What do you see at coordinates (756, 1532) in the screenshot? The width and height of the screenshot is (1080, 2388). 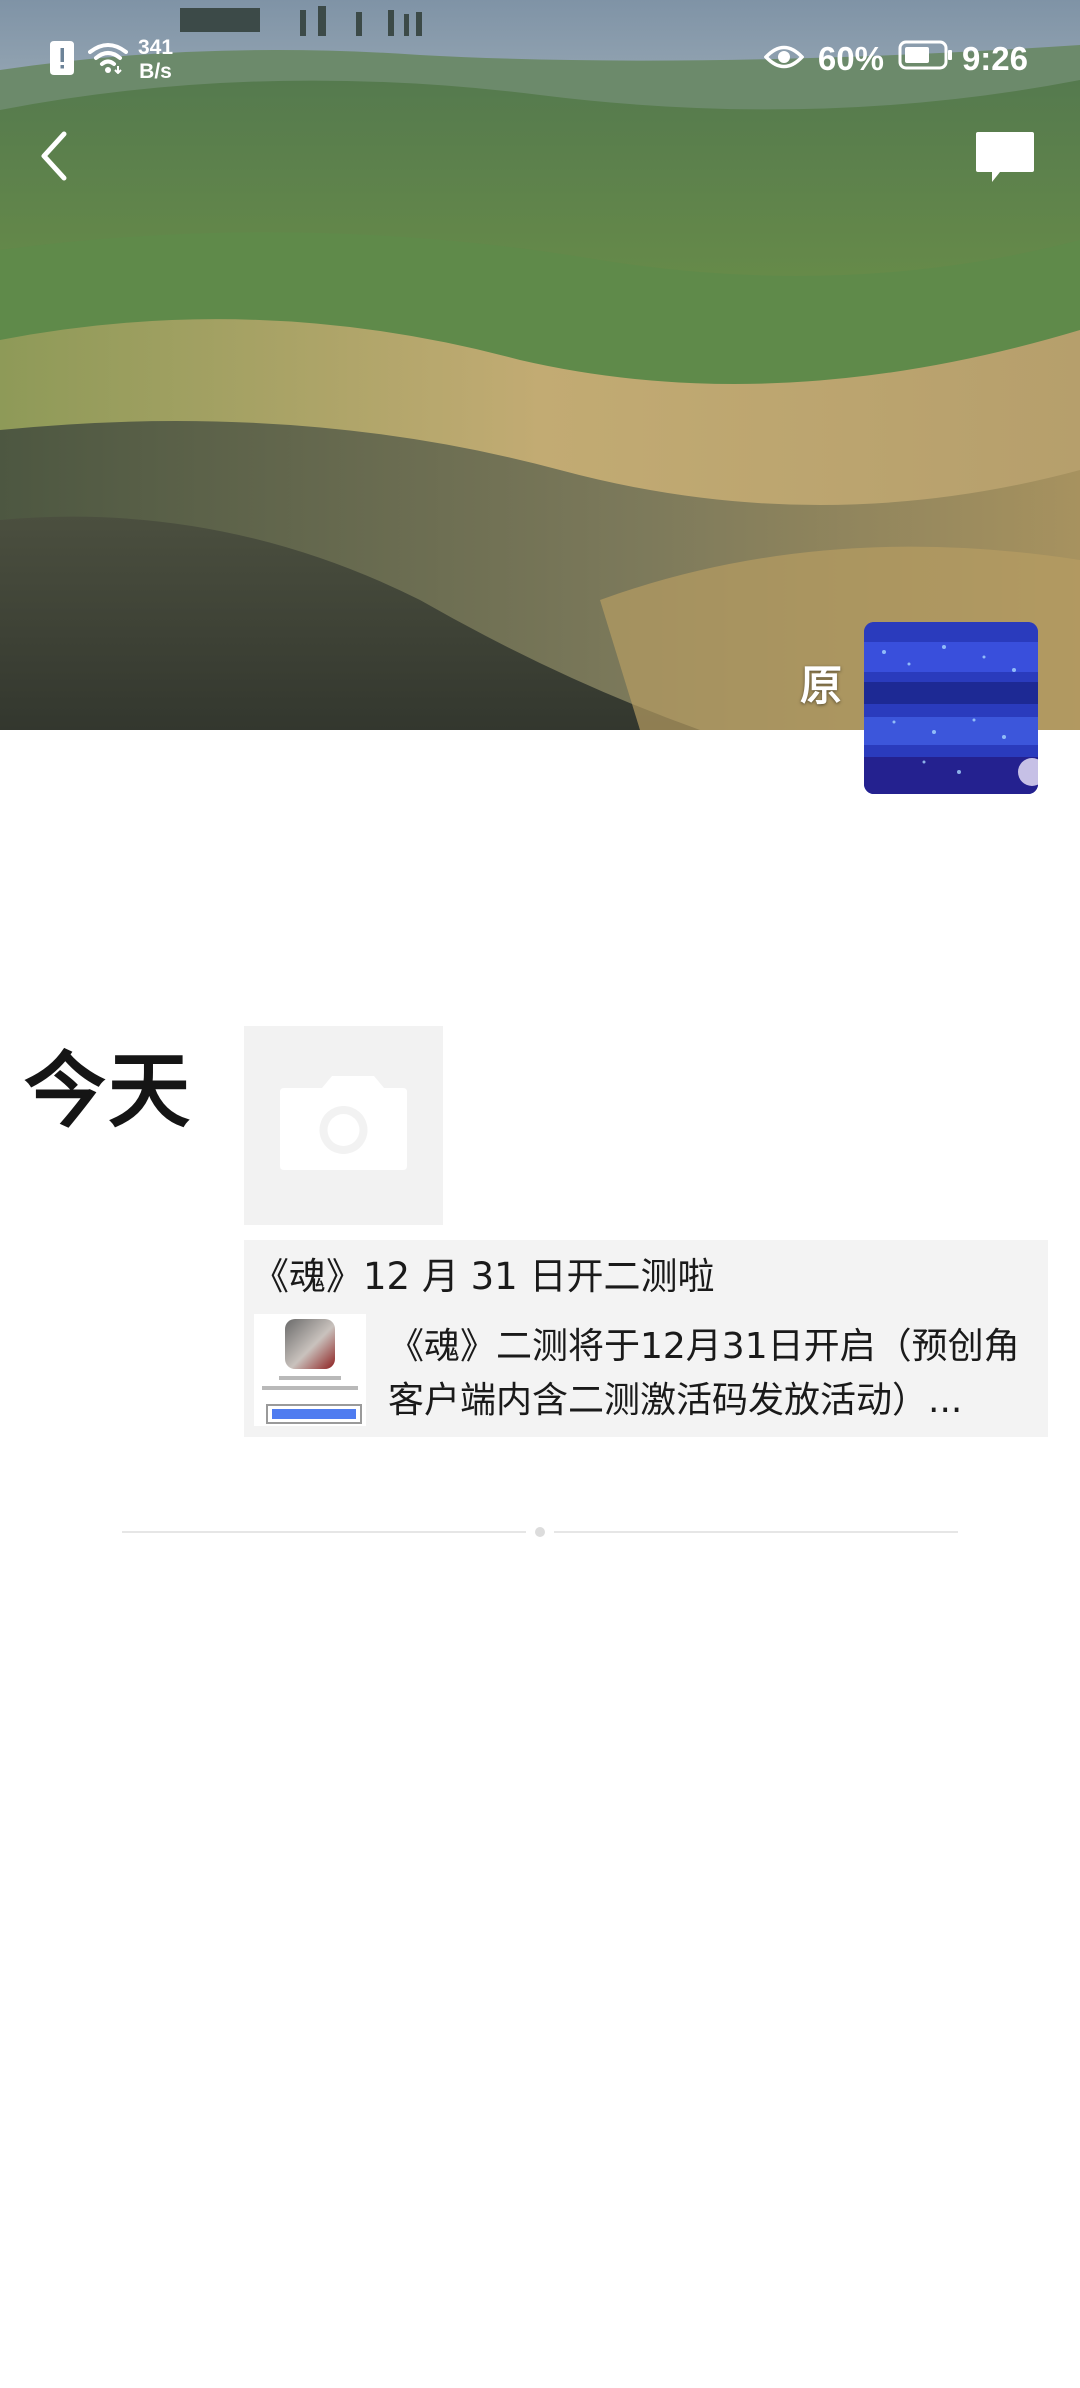 I see `divider-right` at bounding box center [756, 1532].